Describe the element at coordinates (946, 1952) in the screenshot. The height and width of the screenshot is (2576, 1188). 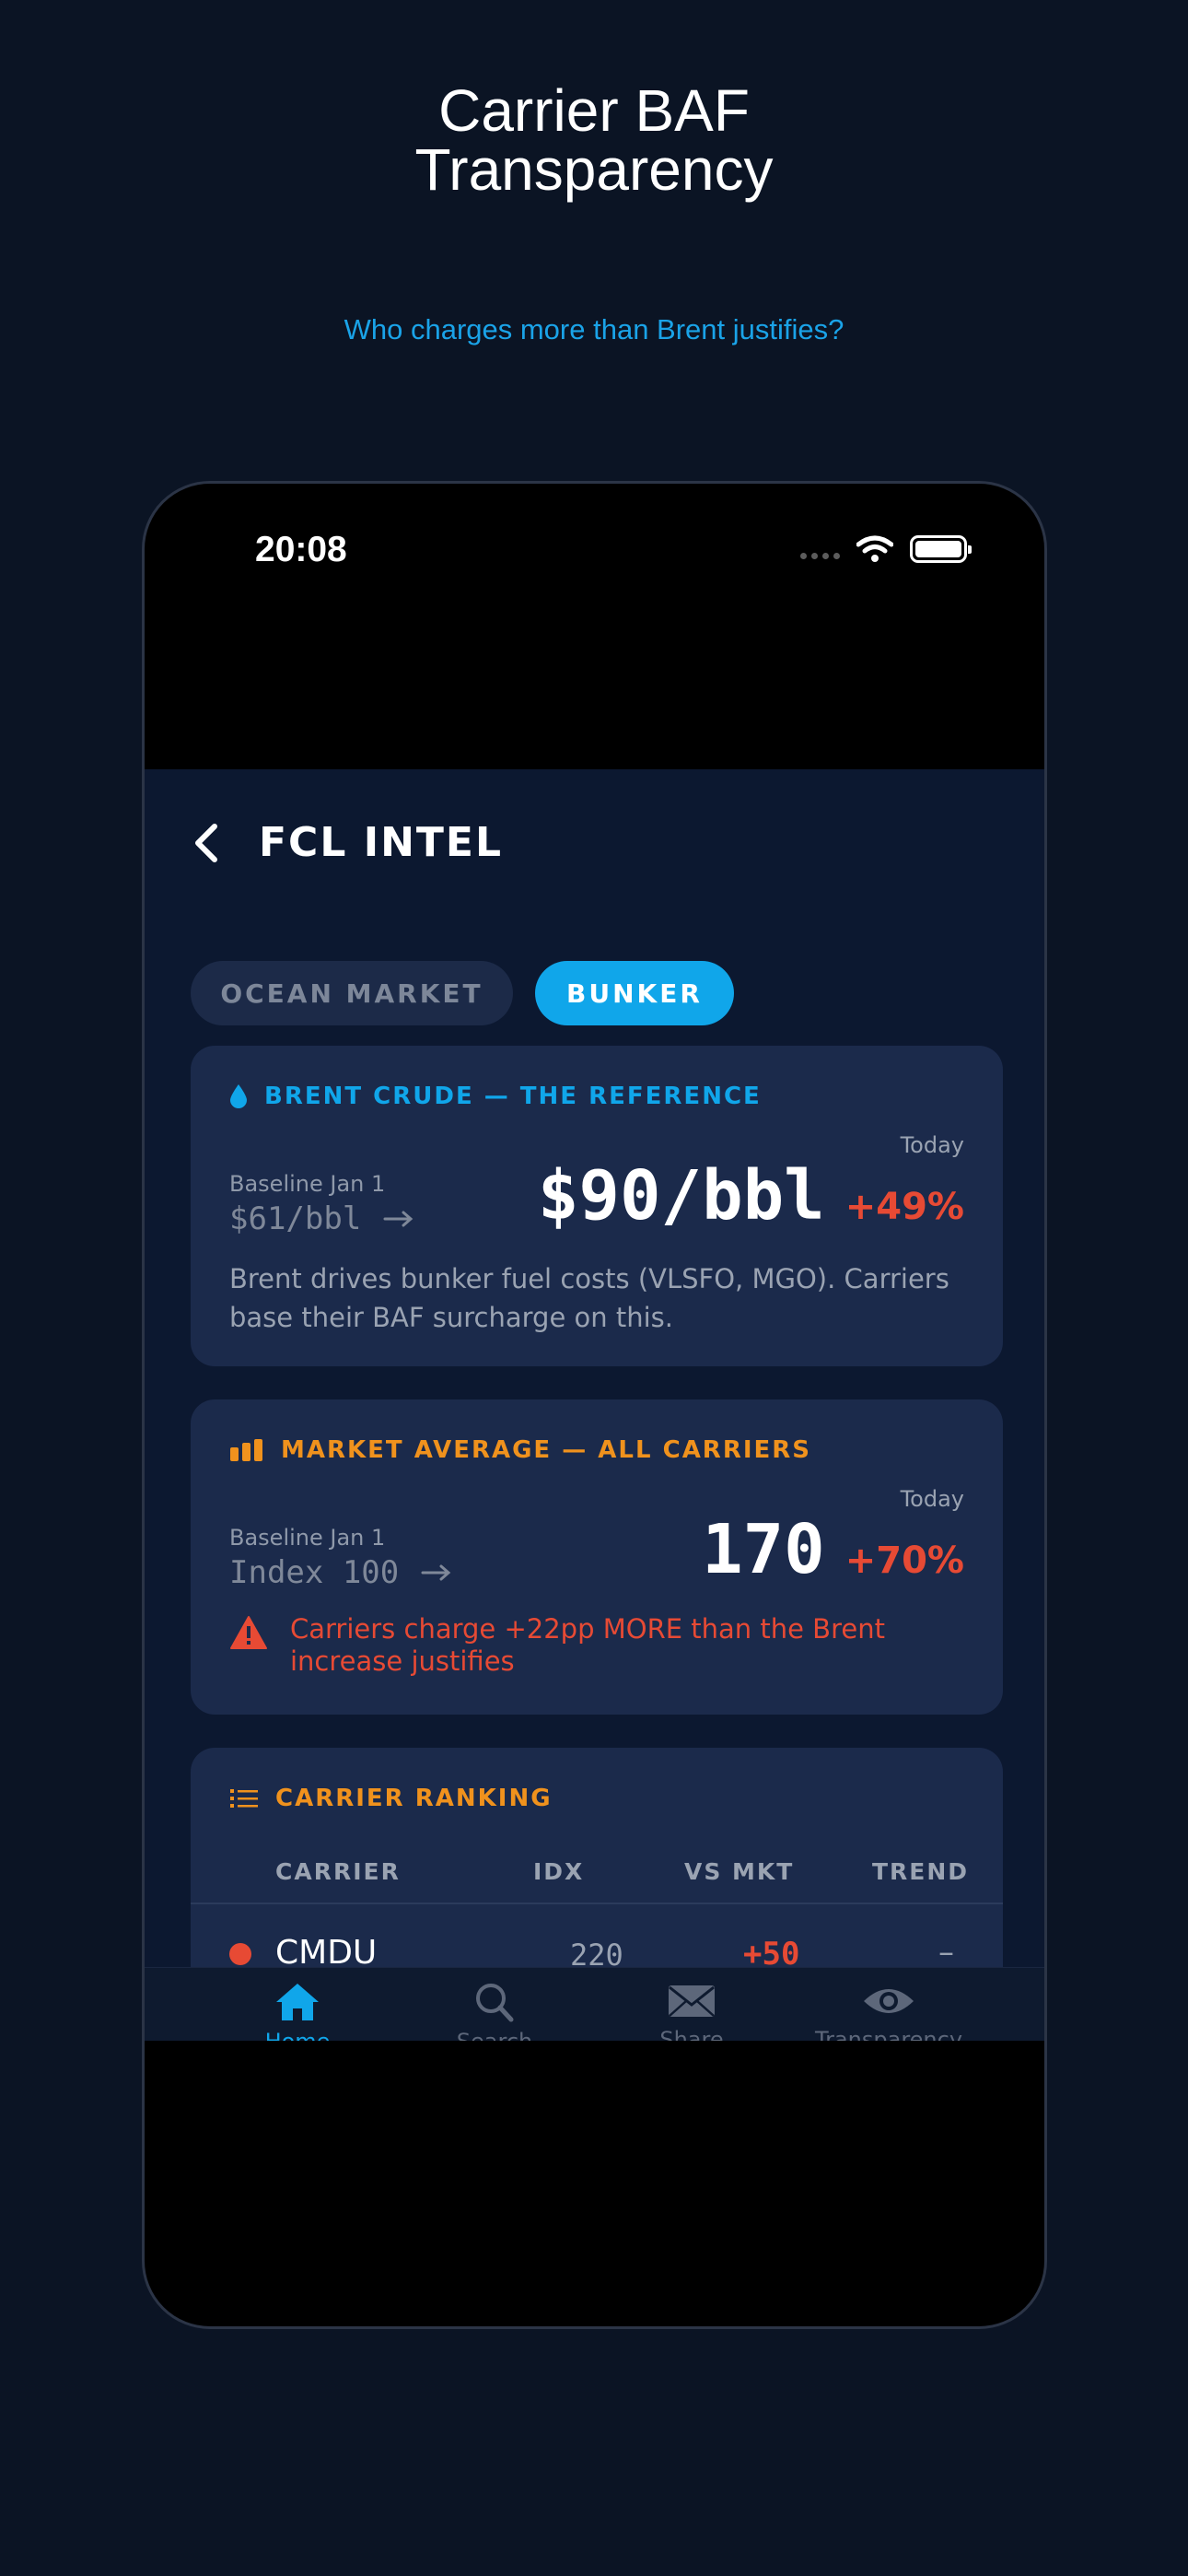
I see `carrier-trend: –` at that location.